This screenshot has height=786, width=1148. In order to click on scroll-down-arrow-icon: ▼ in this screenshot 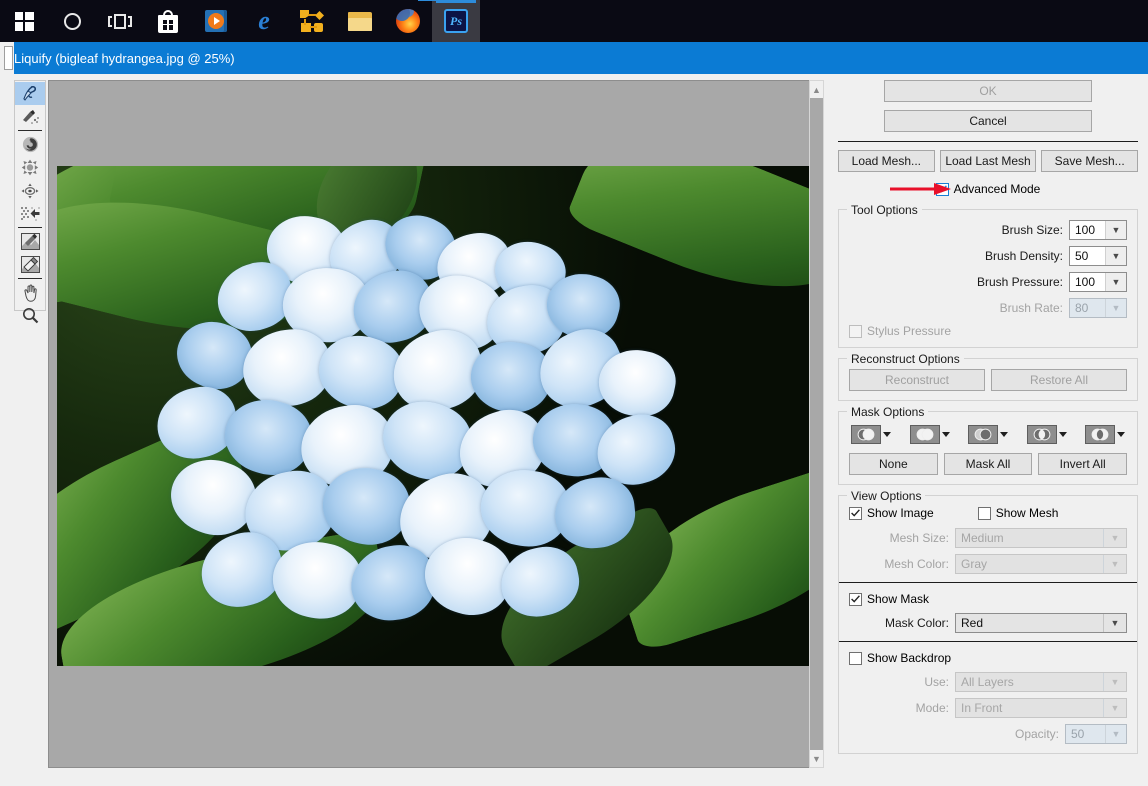, I will do `click(816, 758)`.